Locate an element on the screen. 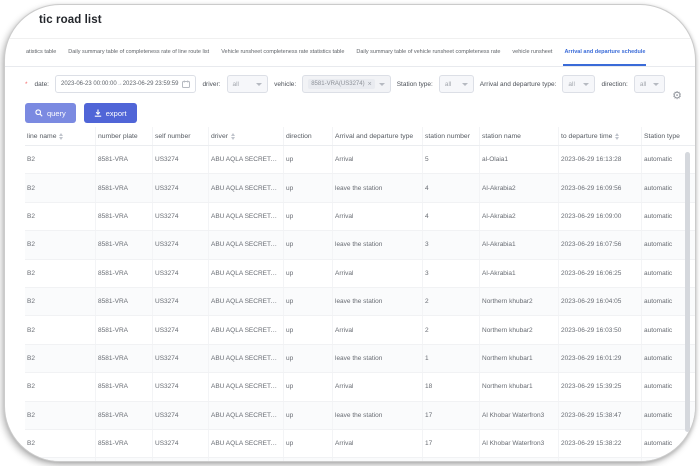  column-header-to-departure-time: to departure time is located at coordinates (600, 136).